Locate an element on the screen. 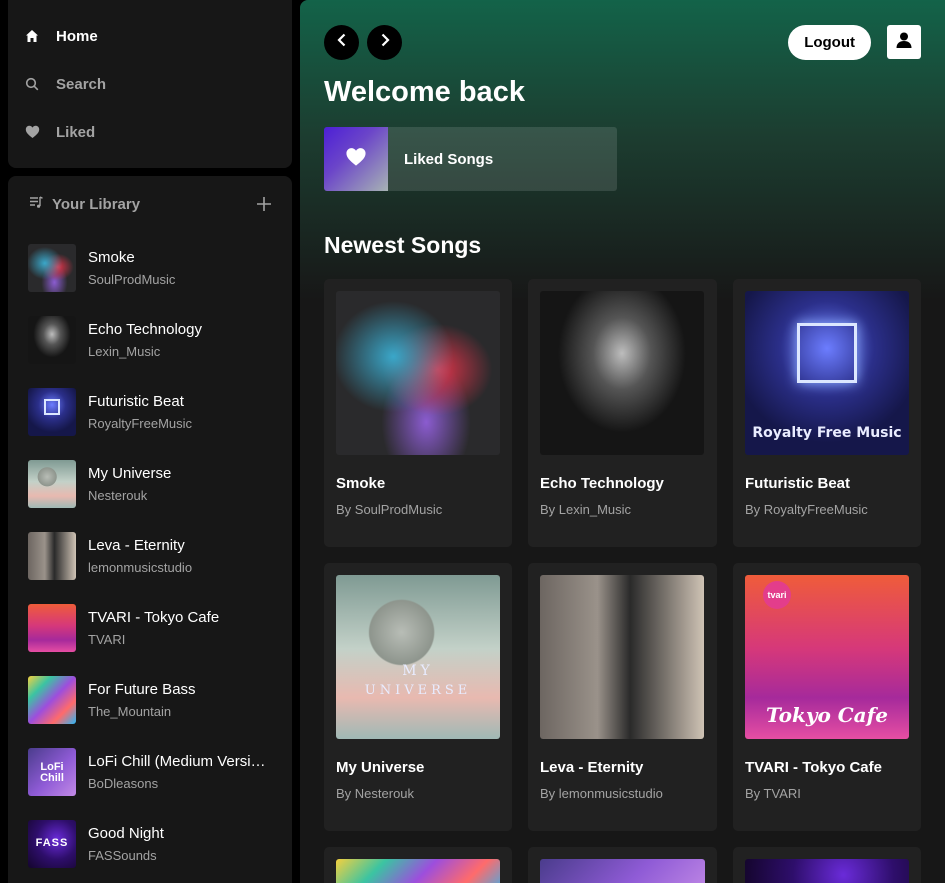 The image size is (945, 883). artwork-badge: tvari is located at coordinates (777, 595).